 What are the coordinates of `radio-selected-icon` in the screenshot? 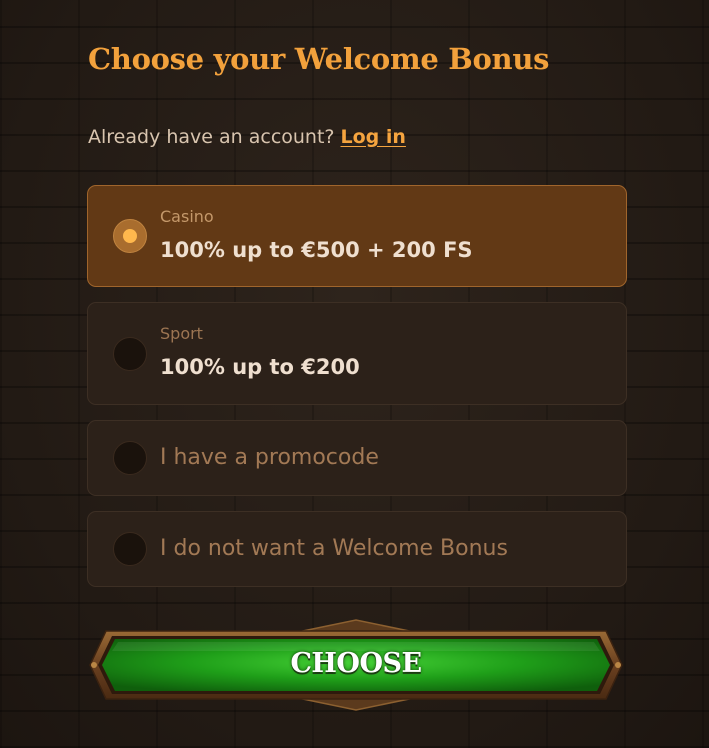 It's located at (130, 236).